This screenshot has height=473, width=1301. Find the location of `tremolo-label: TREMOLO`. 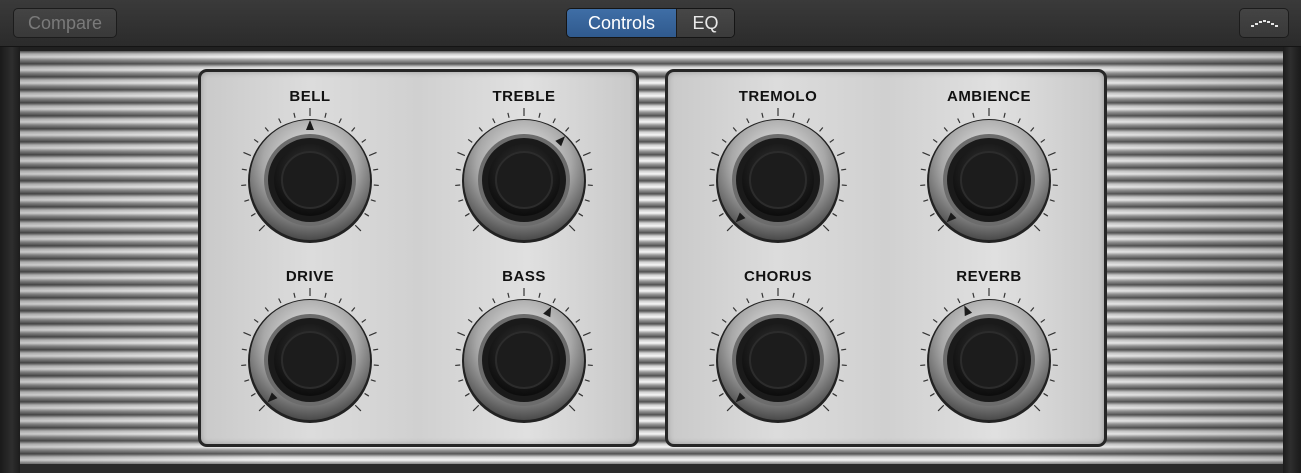

tremolo-label: TREMOLO is located at coordinates (778, 96).